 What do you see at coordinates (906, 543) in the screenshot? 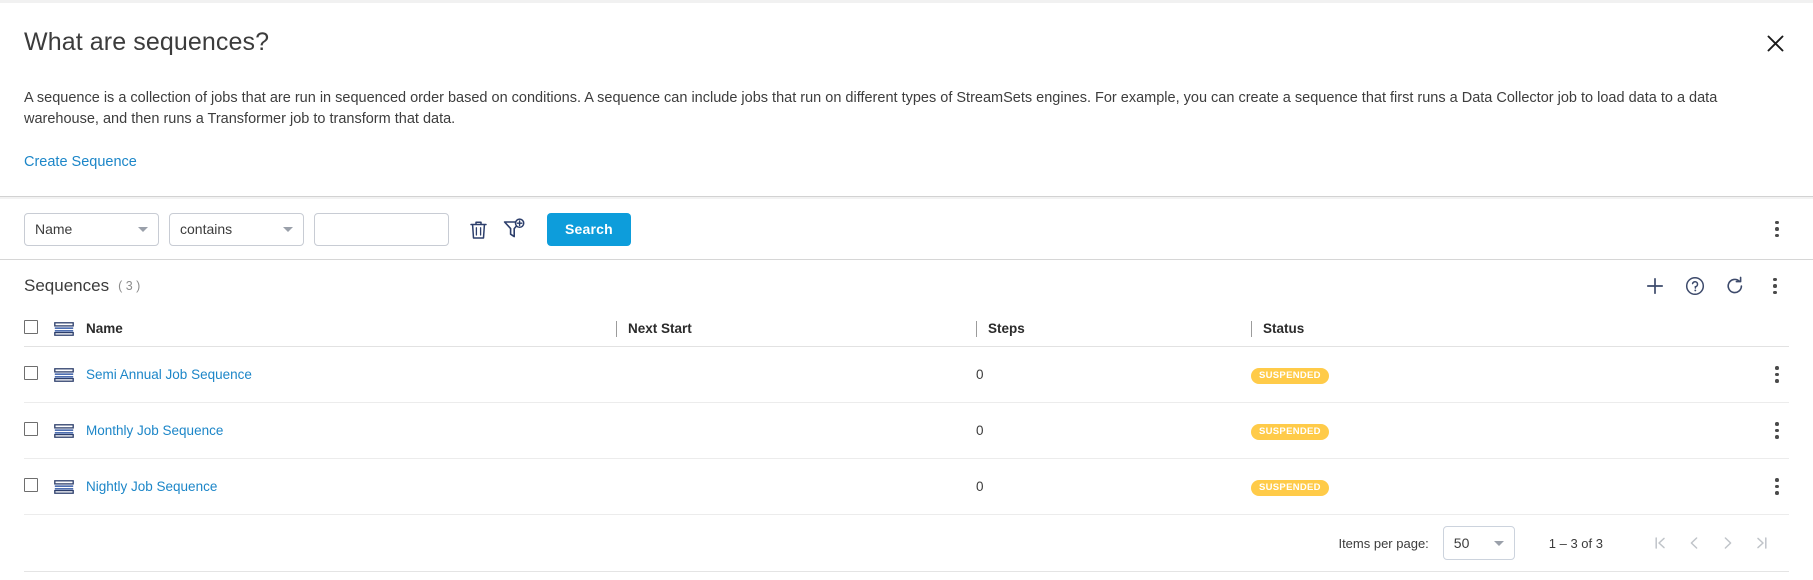
I see `paginator: Items per page: 50 1 – 3 of 3` at bounding box center [906, 543].